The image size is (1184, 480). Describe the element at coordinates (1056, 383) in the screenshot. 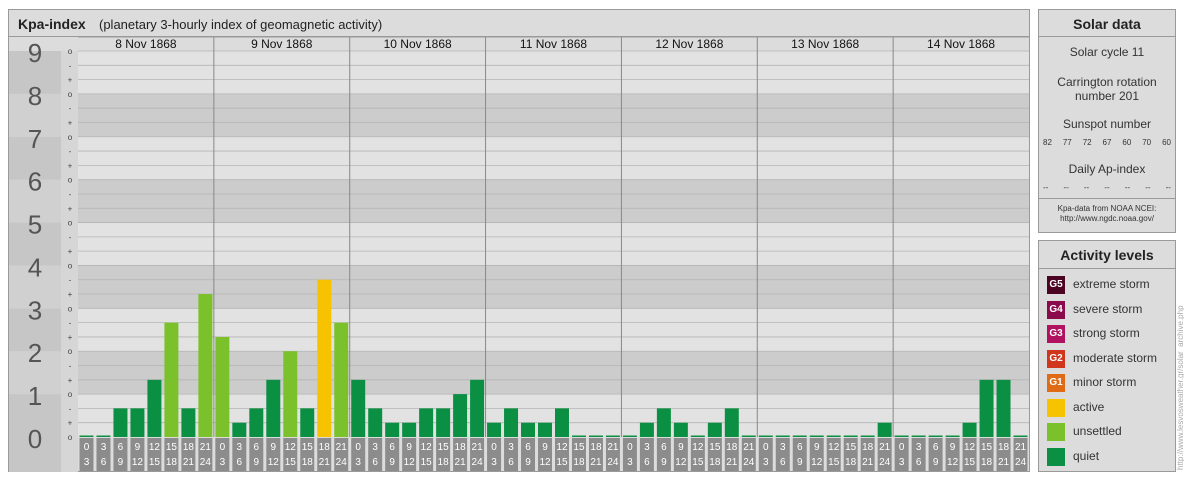

I see `swatch-g1: G1` at that location.